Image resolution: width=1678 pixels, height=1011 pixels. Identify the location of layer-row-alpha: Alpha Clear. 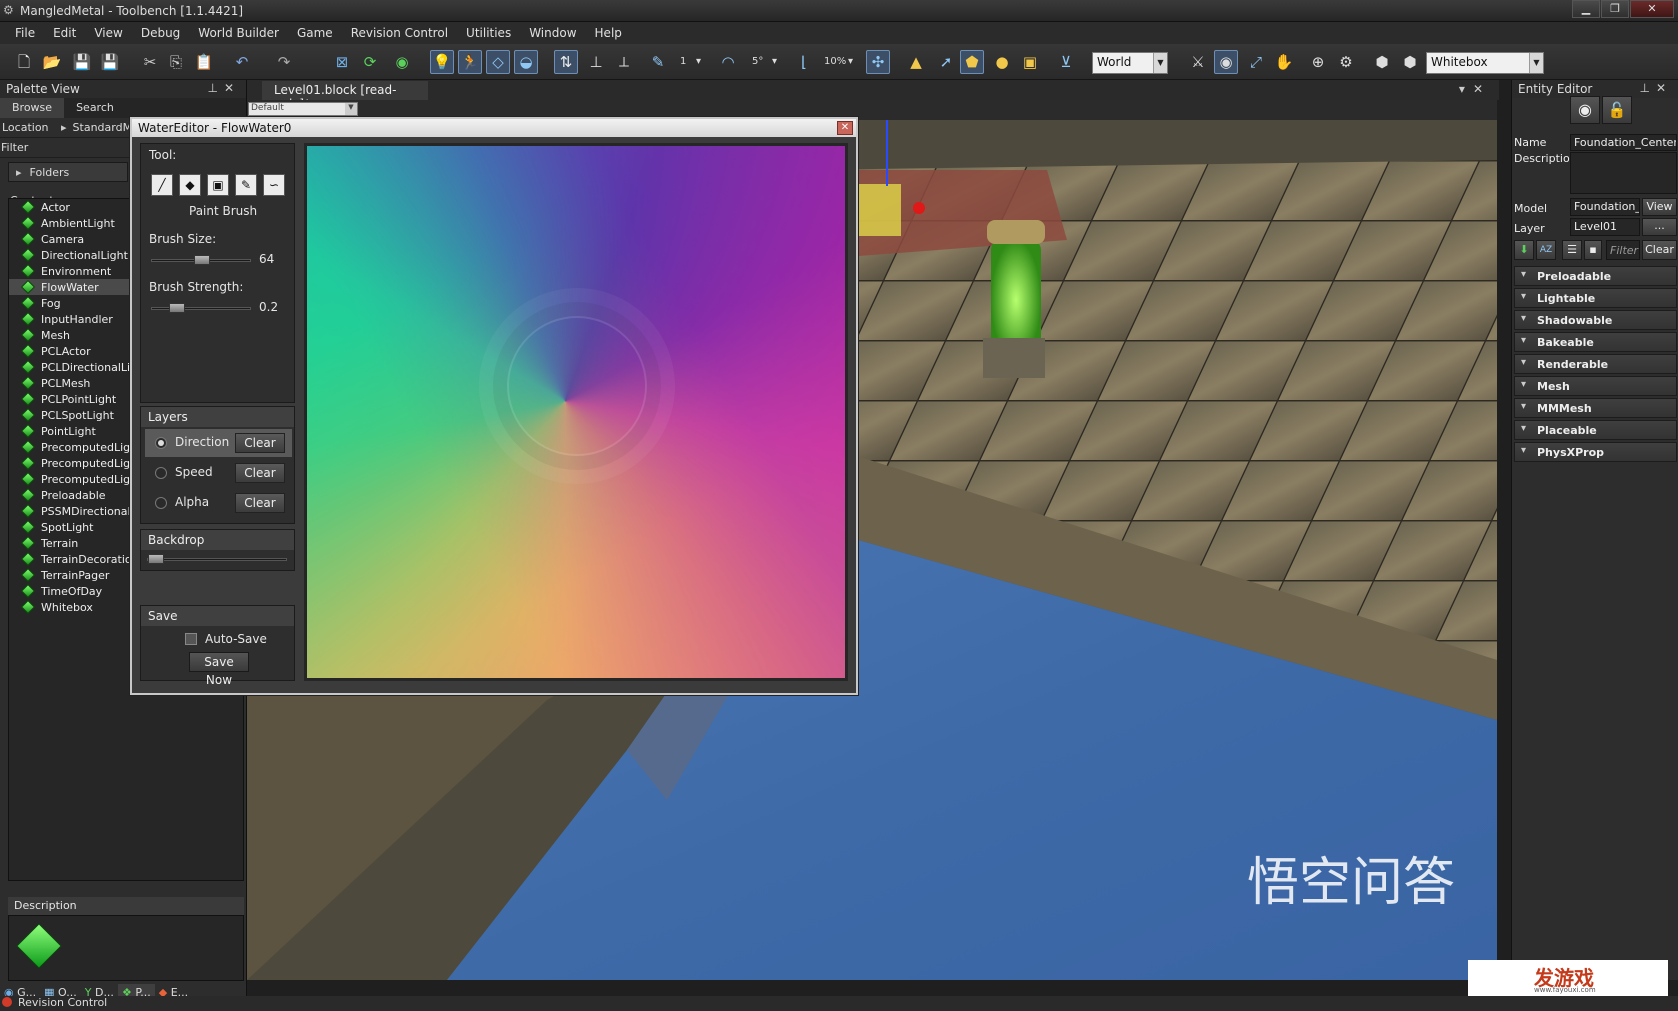
(218, 503).